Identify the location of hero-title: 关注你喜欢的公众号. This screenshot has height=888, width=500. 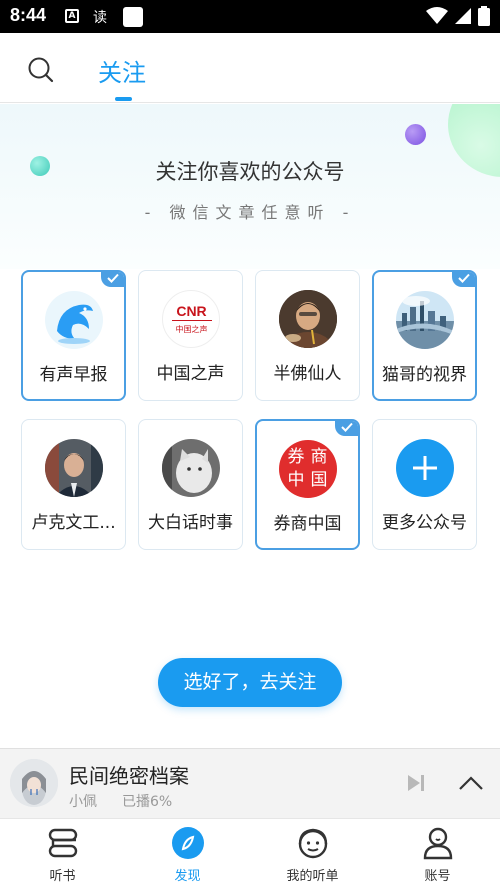
(250, 172).